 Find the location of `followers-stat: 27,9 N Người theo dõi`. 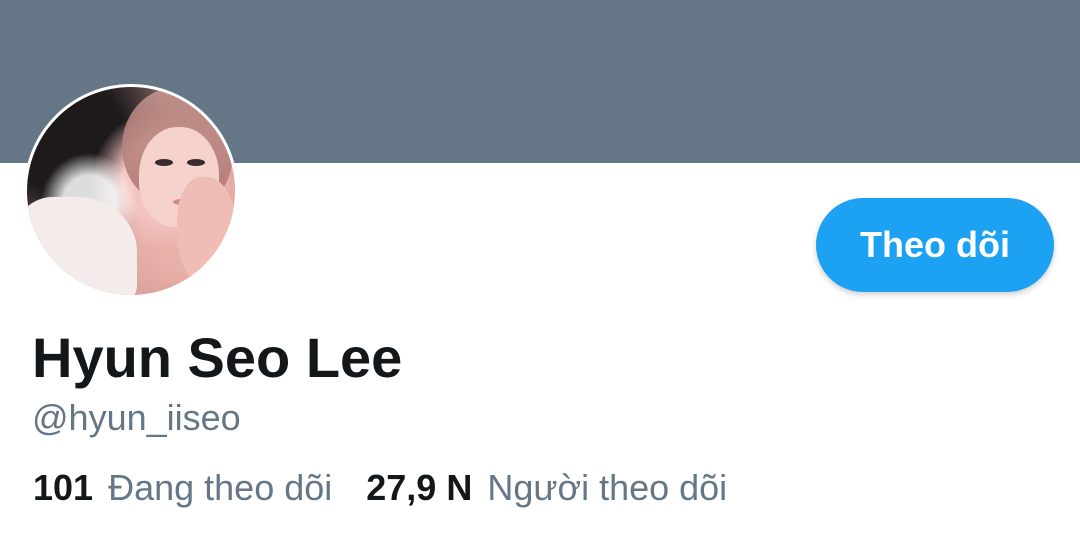

followers-stat: 27,9 N Người theo dõi is located at coordinates (546, 488).